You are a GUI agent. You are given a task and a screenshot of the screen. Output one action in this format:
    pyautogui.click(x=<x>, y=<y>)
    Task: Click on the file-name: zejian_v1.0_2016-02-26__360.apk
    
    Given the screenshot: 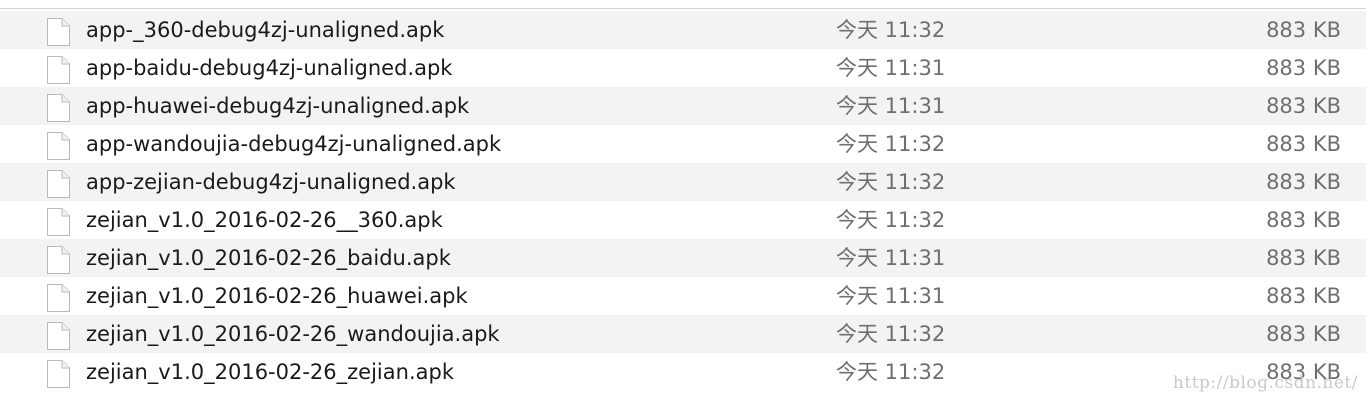 What is the action you would take?
    pyautogui.click(x=264, y=220)
    